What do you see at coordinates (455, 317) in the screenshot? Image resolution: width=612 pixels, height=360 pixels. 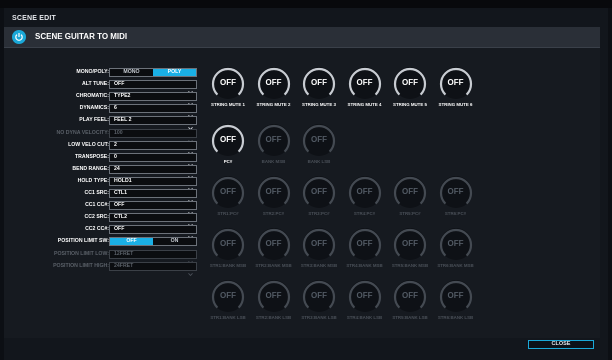 I see `knob-label-str6-bank-lsb: STR6:BANK LSB` at bounding box center [455, 317].